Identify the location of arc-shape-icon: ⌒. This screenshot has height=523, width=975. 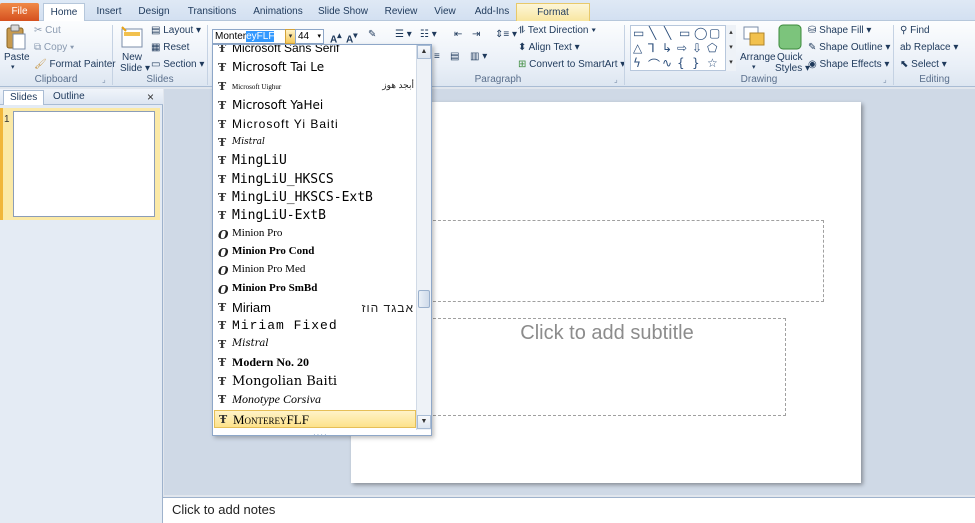
(654, 64).